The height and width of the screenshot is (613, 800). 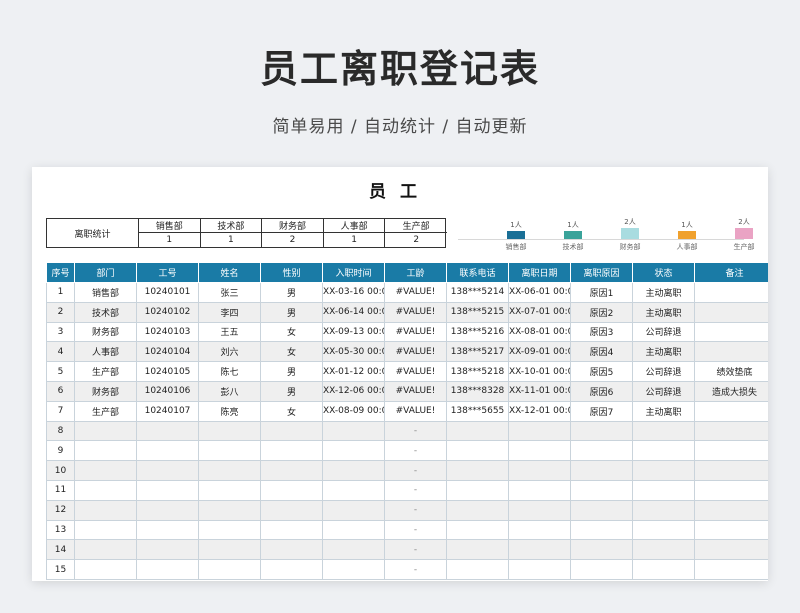 What do you see at coordinates (60, 312) in the screenshot?
I see `table-cell: 2` at bounding box center [60, 312].